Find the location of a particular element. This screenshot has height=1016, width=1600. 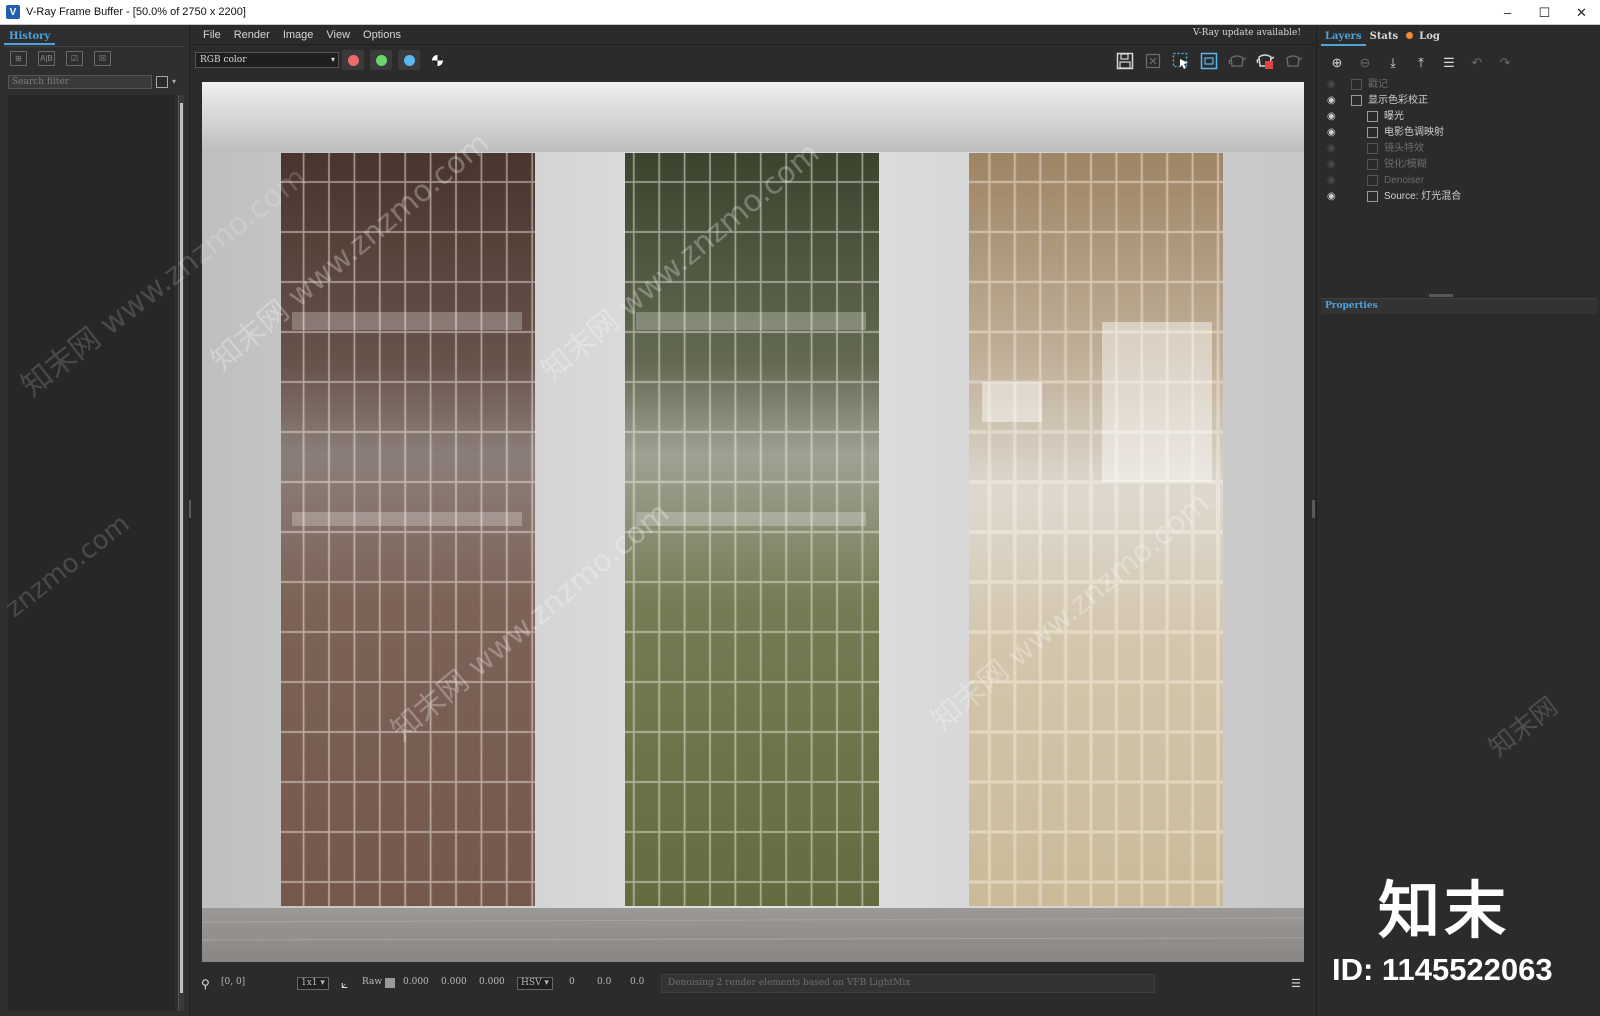

tab-stats: Stats is located at coordinates (1384, 37).